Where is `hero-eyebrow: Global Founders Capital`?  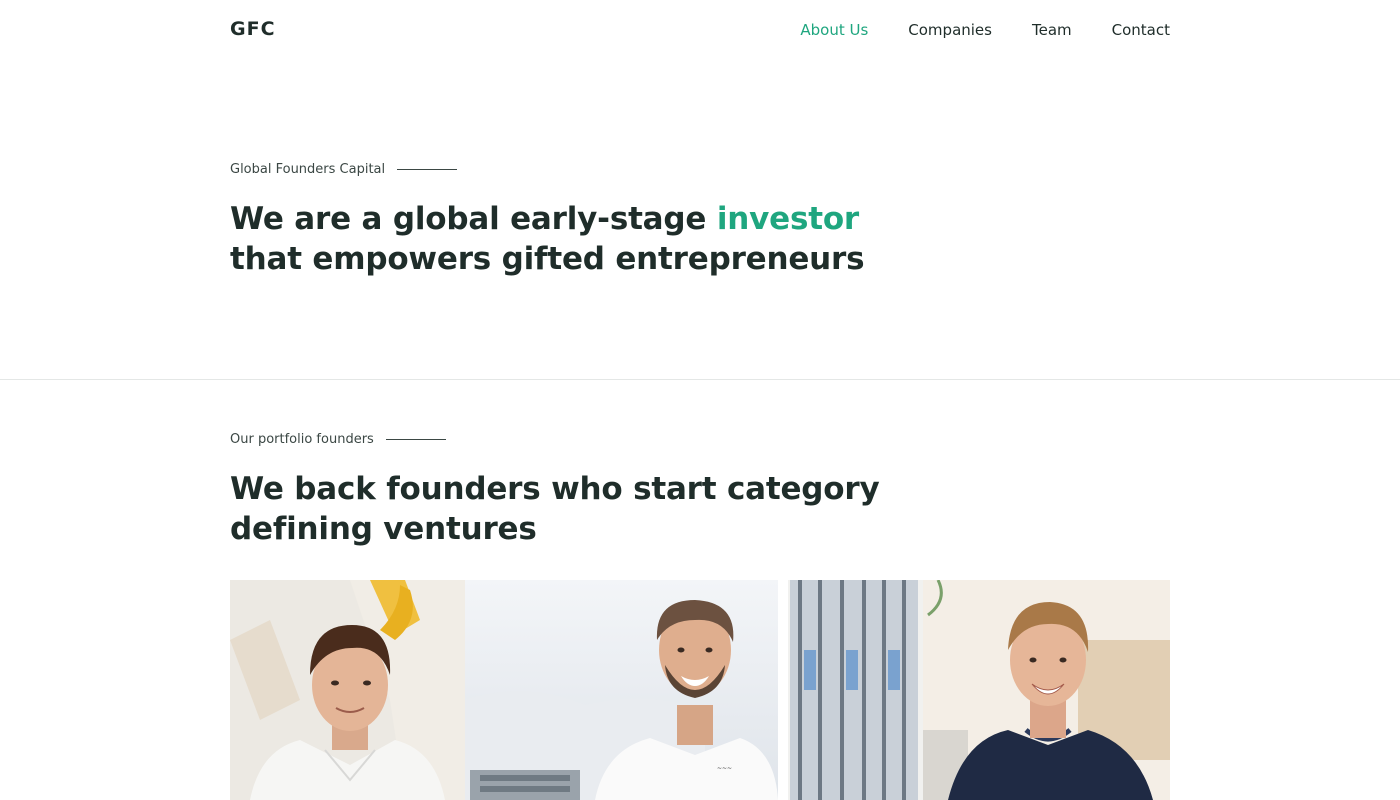
hero-eyebrow: Global Founders Capital is located at coordinates (344, 169).